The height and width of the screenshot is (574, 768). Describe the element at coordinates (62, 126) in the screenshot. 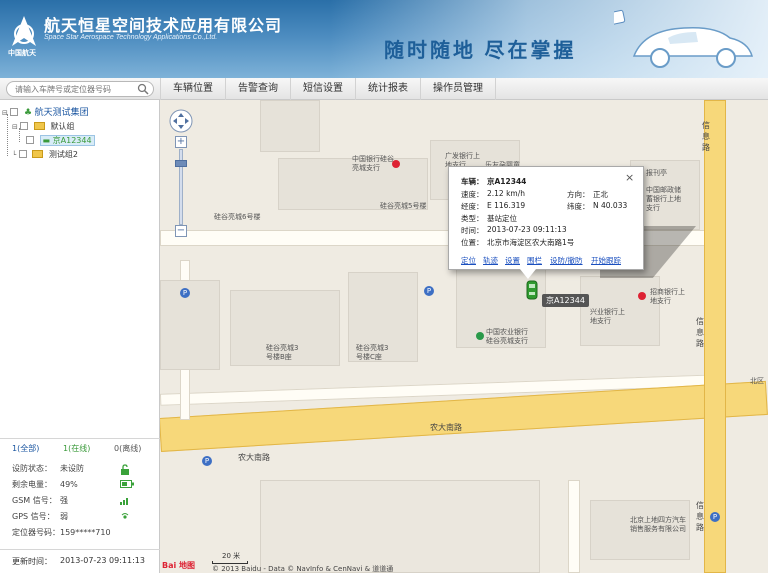

I see `tree-group-label: 默认组` at that location.